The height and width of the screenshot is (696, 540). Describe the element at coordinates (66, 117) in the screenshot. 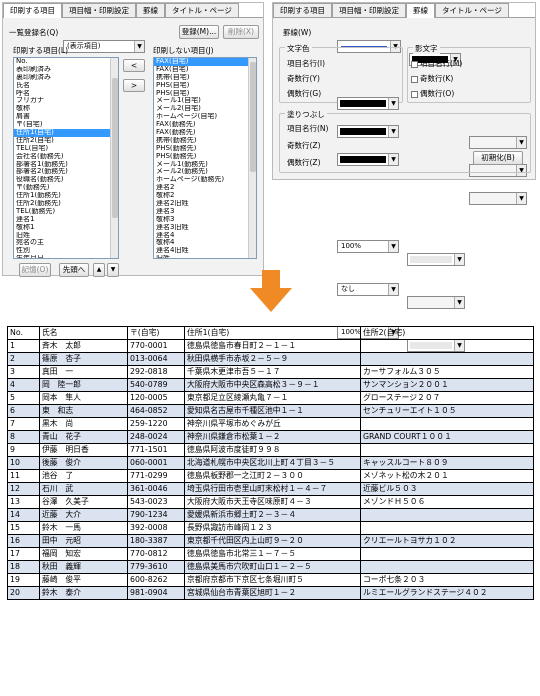

I see `list-item: 肩書` at that location.